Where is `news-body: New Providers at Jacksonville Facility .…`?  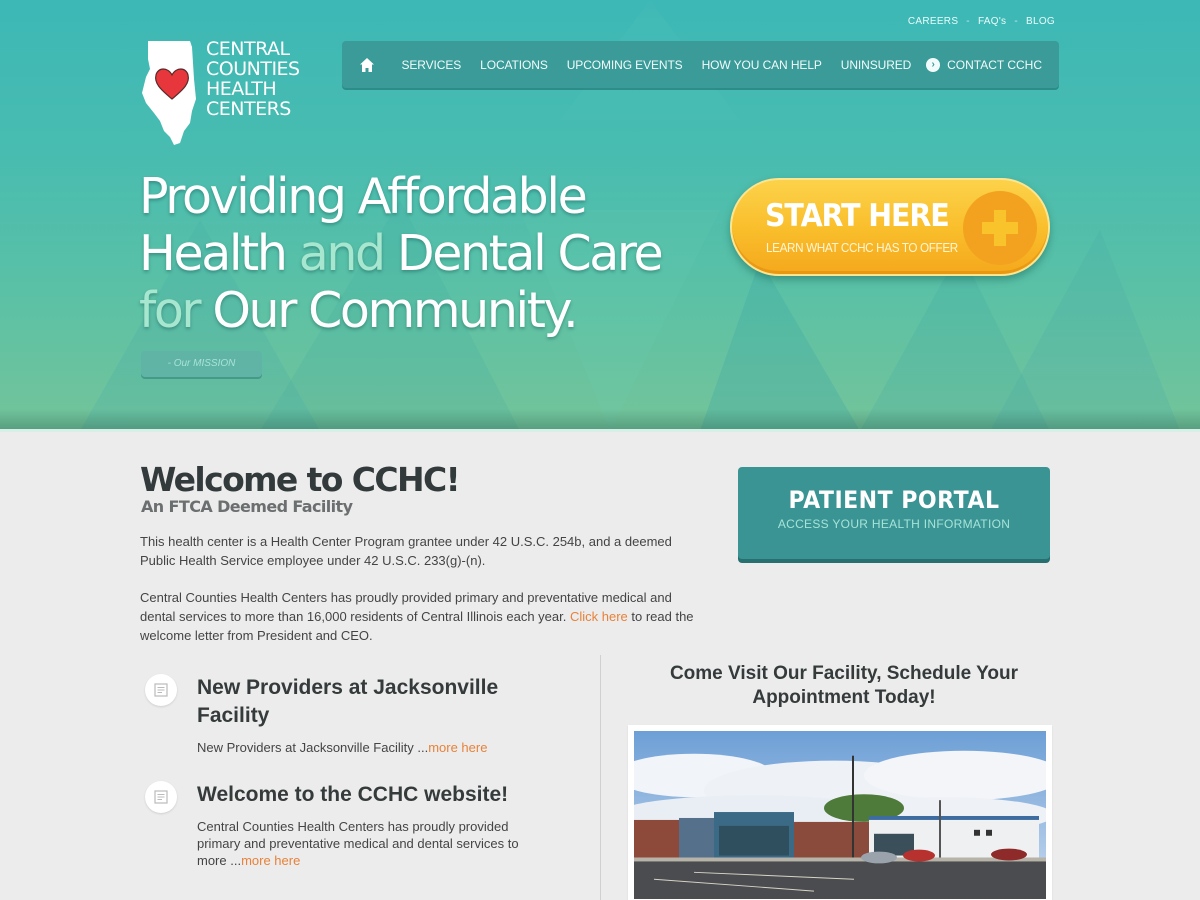 news-body: New Providers at Jacksonville Facility .… is located at coordinates (372, 747).